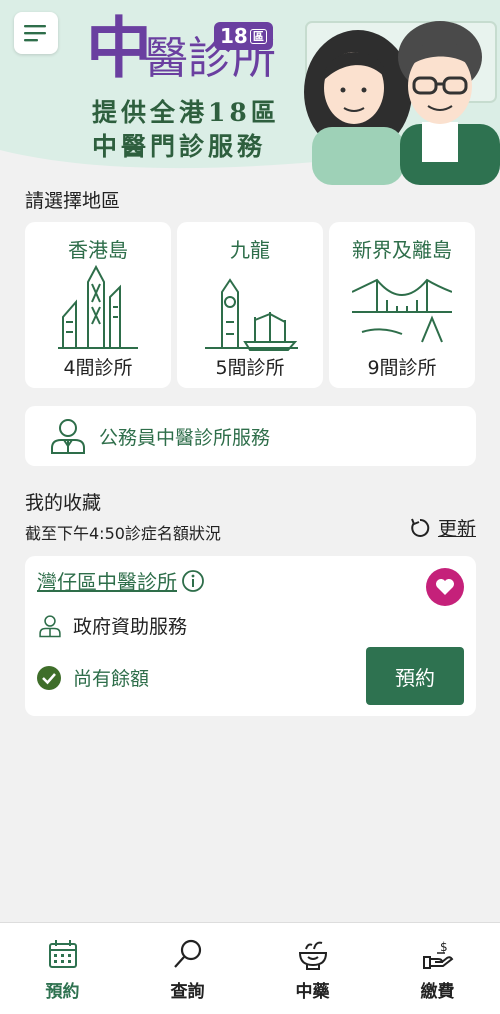 The height and width of the screenshot is (1014, 500). I want to click on region-card-kowloon: 九龍 5間診所, so click(250, 305).